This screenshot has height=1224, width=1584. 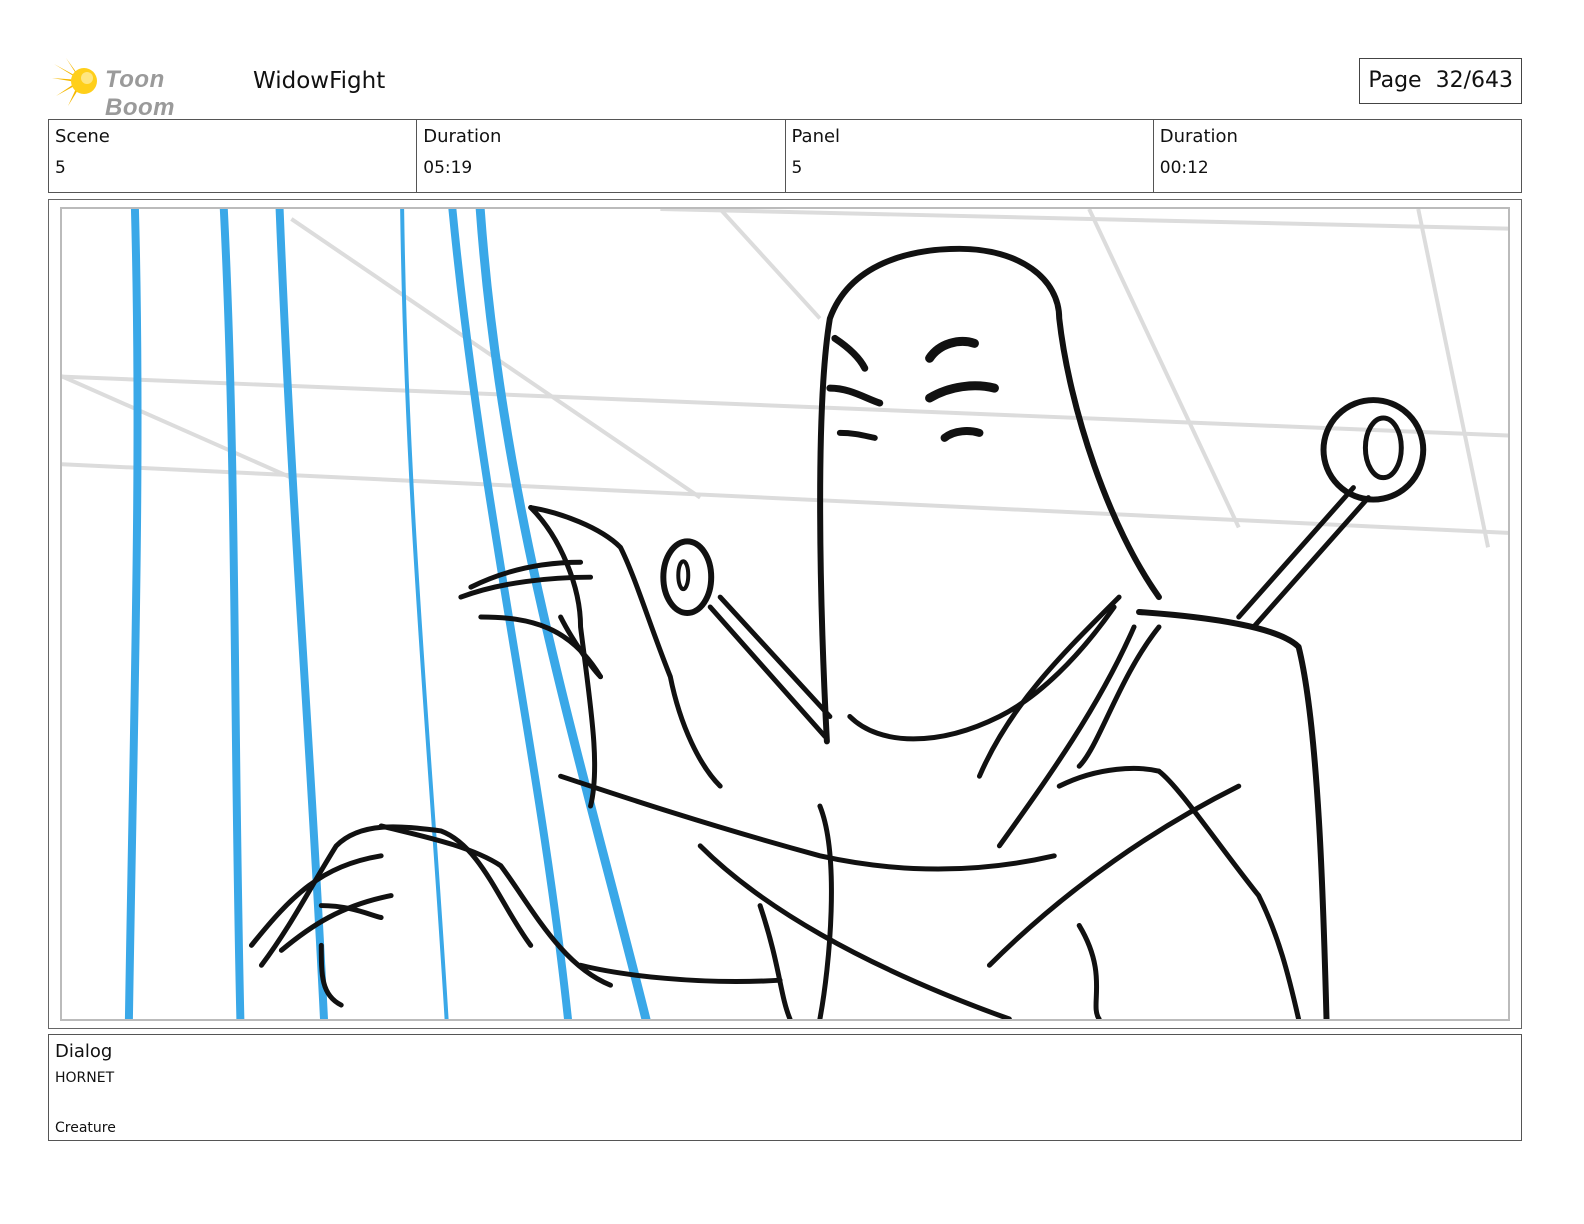 I want to click on panel-value: 5, so click(x=797, y=168).